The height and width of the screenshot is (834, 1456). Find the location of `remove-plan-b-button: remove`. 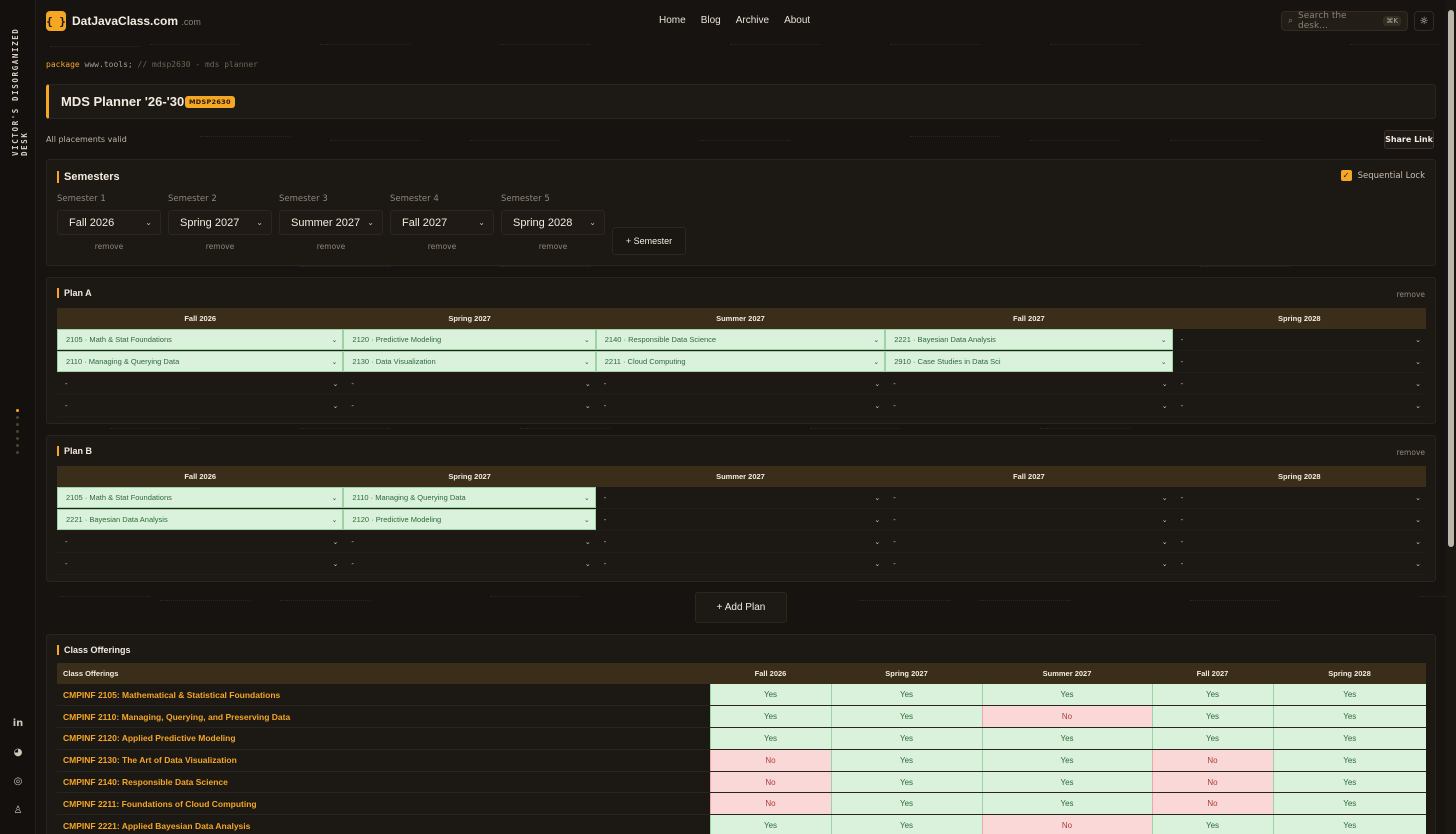

remove-plan-b-button: remove is located at coordinates (1411, 452).